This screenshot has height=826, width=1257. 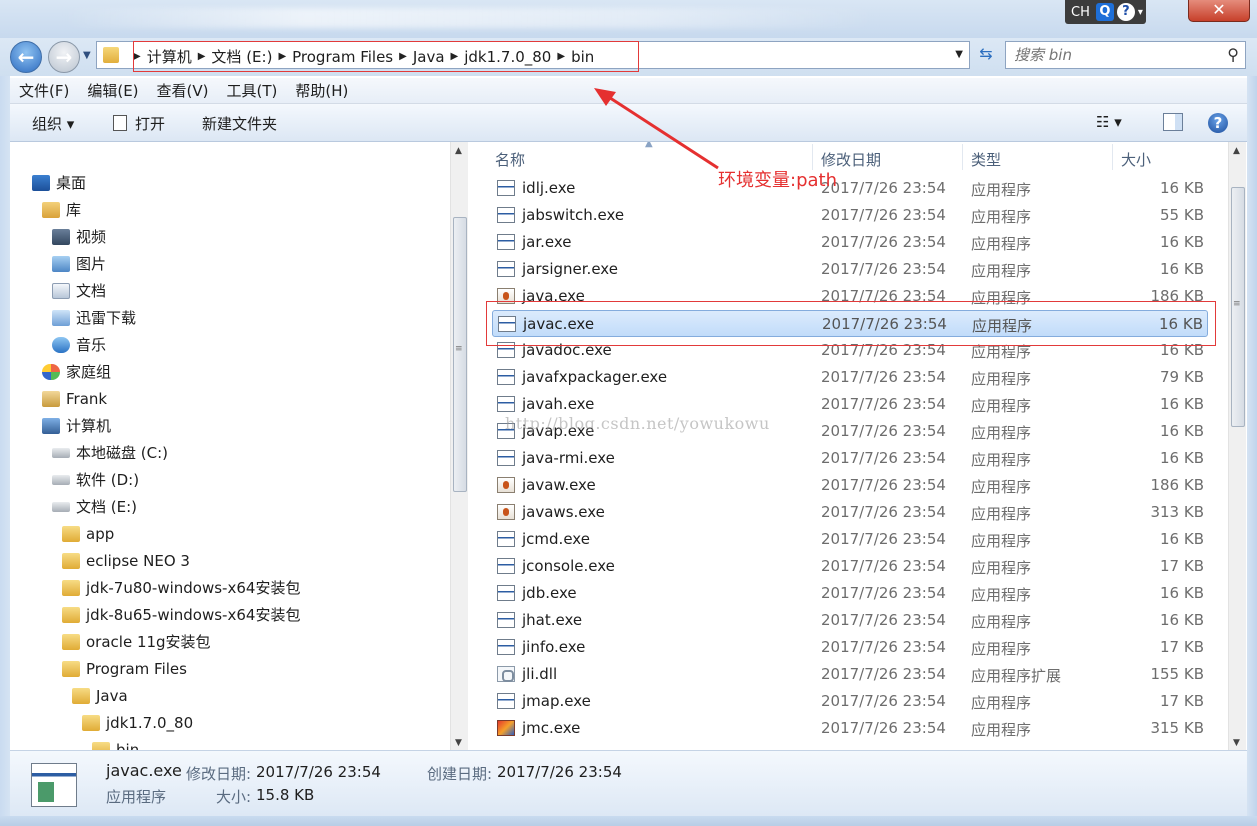 I want to click on column-header-type: 类型, so click(x=986, y=159).